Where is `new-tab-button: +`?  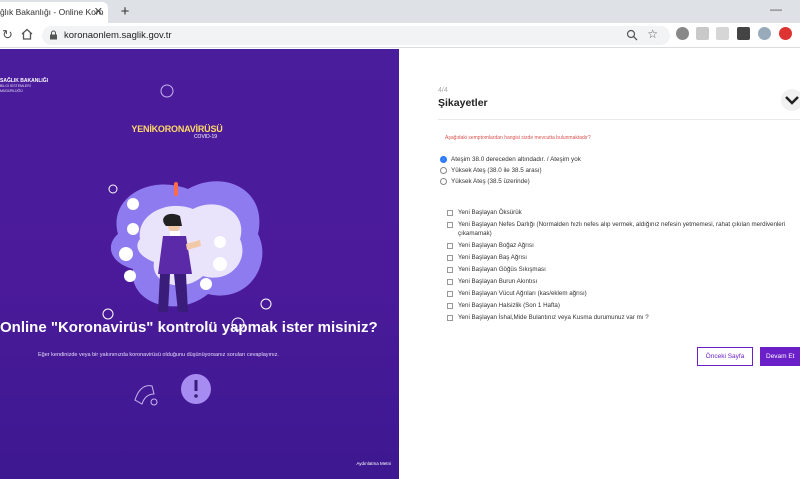 new-tab-button: + is located at coordinates (125, 12).